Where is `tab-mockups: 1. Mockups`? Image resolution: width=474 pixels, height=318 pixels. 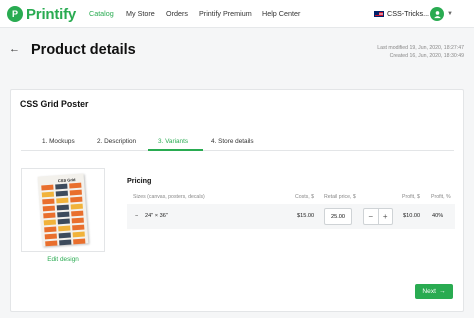
tab-mockups: 1. Mockups is located at coordinates (58, 141).